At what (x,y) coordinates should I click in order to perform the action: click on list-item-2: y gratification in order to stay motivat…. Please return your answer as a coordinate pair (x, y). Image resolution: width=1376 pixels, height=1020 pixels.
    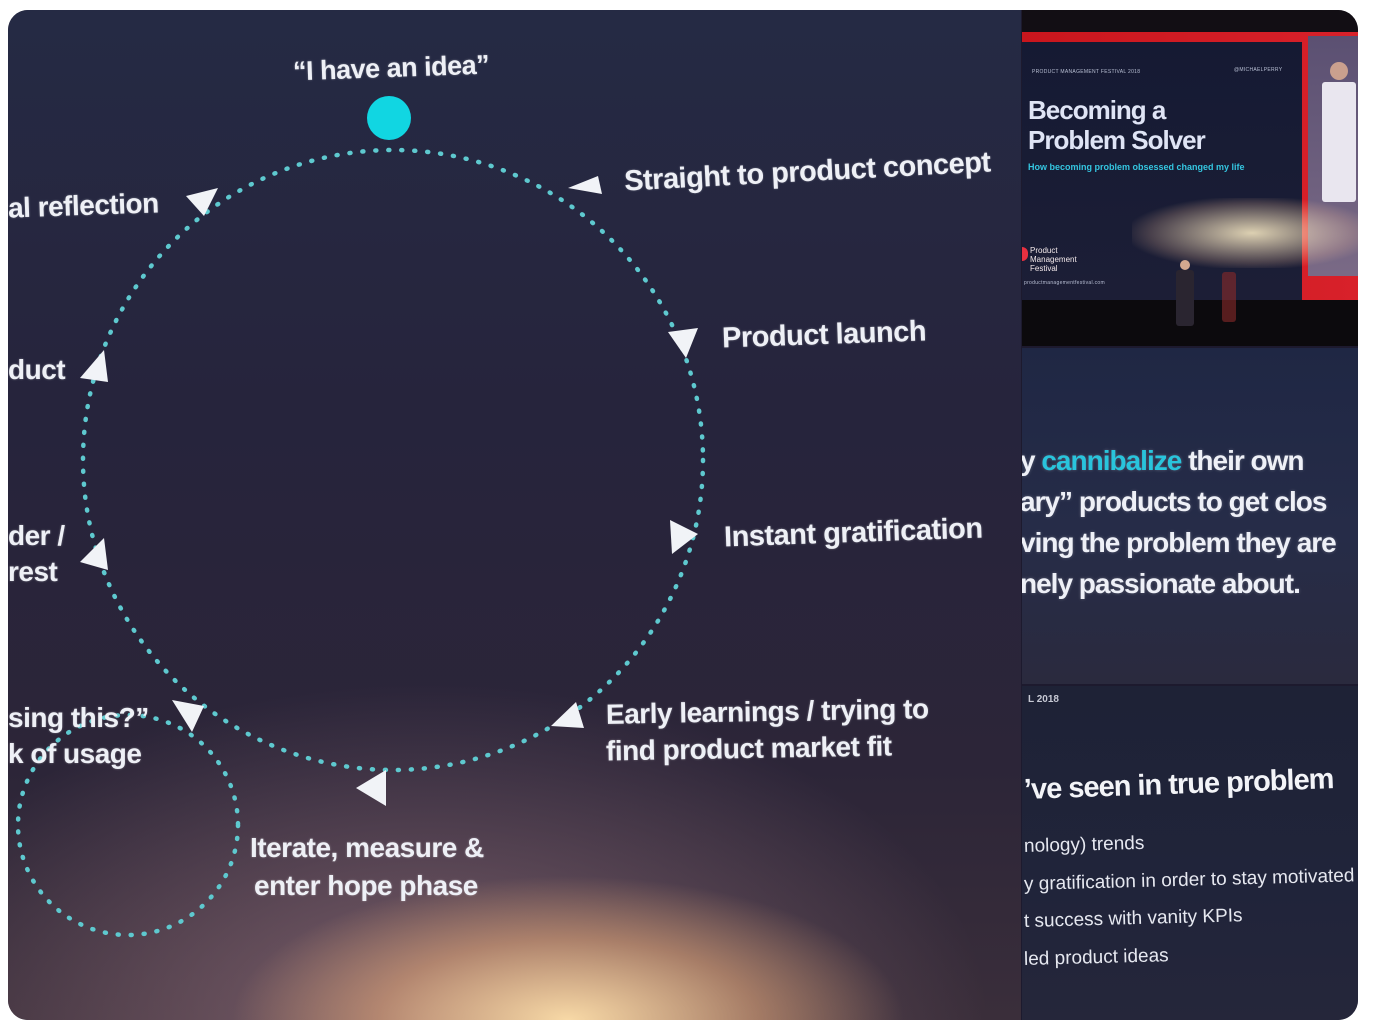
    Looking at the image, I should click on (1189, 880).